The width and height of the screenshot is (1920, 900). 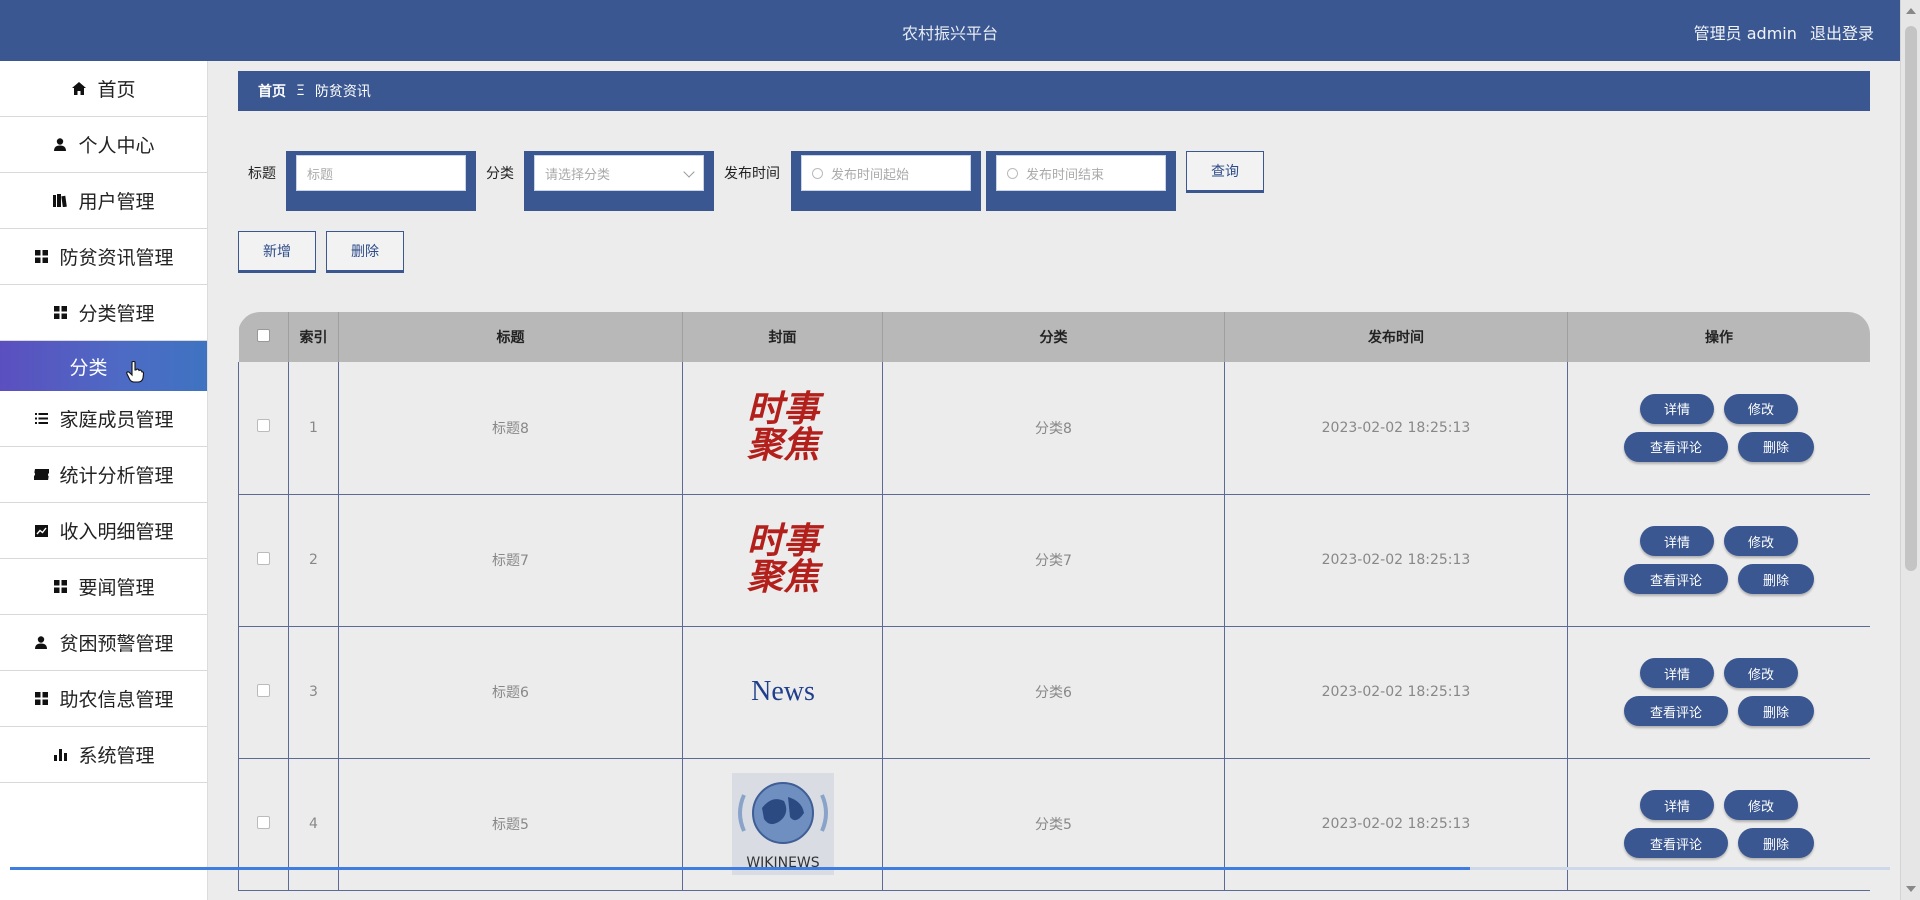 I want to click on sidebar-item-home: 首页, so click(x=103, y=89).